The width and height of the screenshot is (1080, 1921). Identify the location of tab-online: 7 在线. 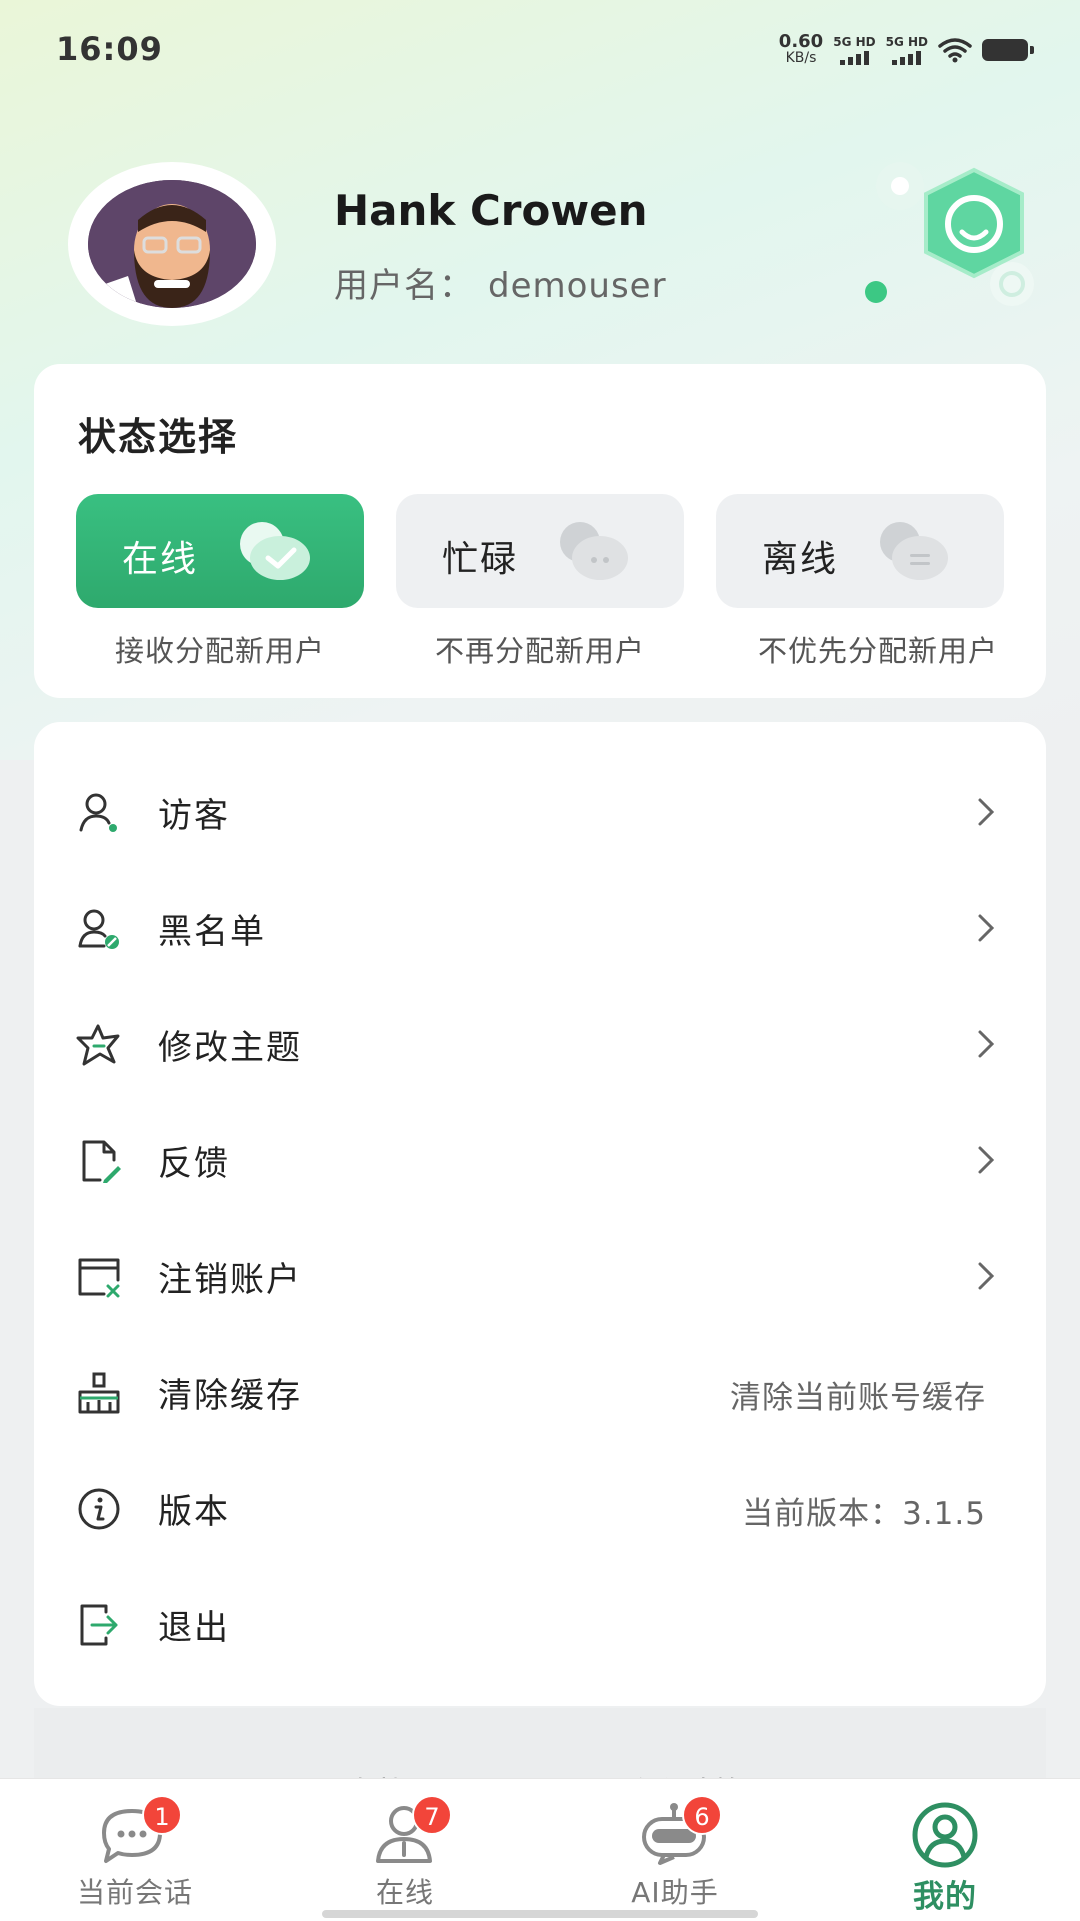
(405, 1850).